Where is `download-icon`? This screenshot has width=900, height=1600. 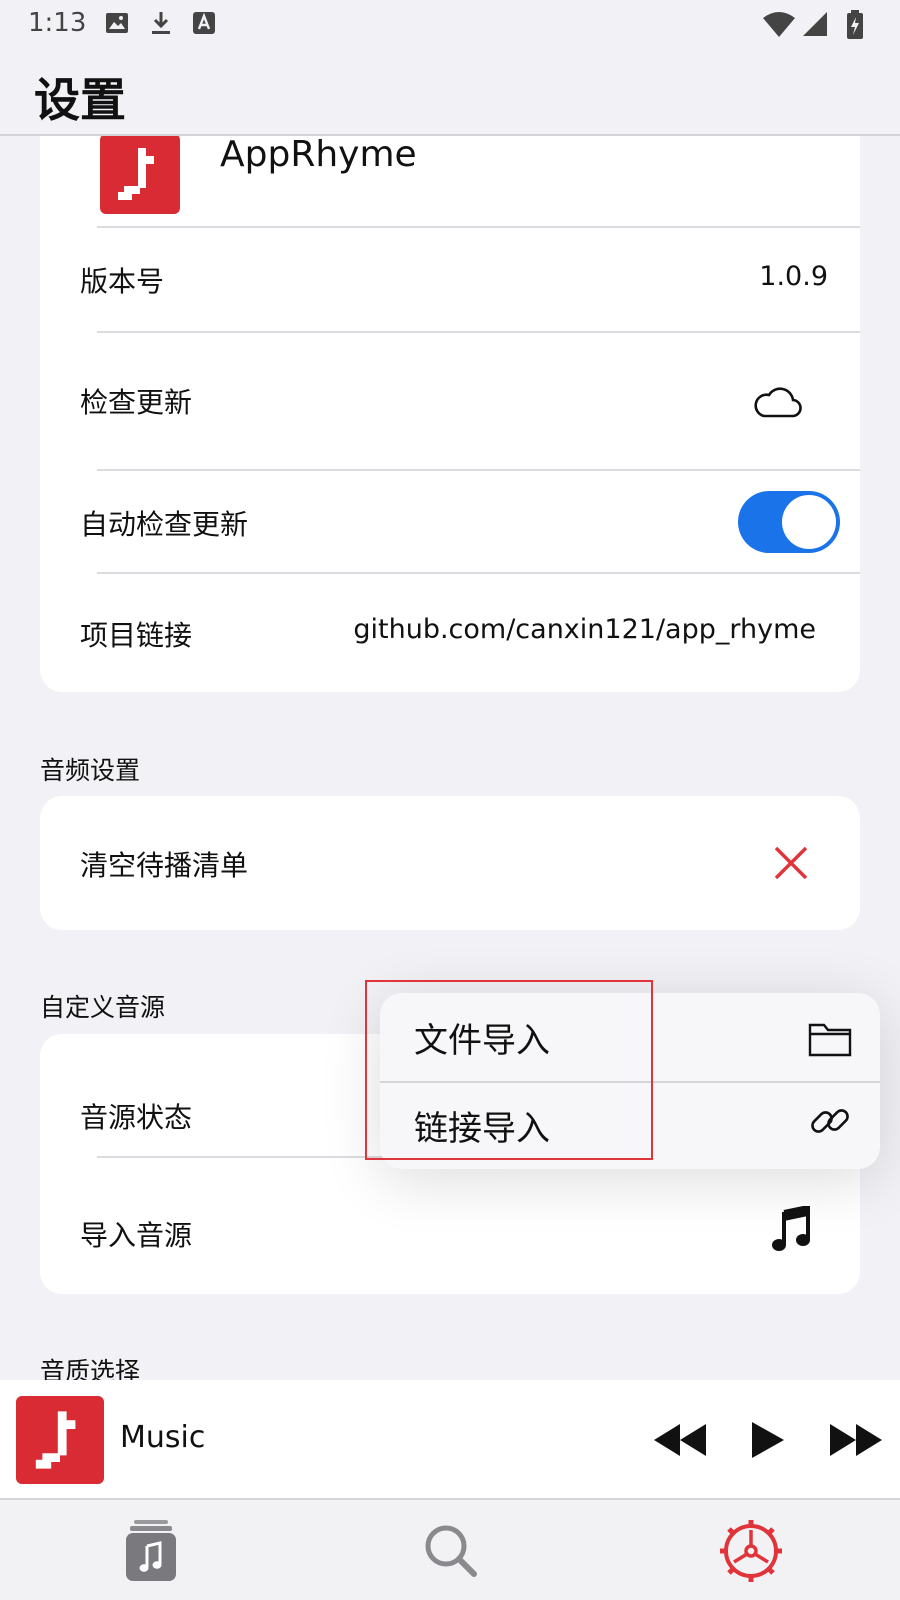
download-icon is located at coordinates (161, 25).